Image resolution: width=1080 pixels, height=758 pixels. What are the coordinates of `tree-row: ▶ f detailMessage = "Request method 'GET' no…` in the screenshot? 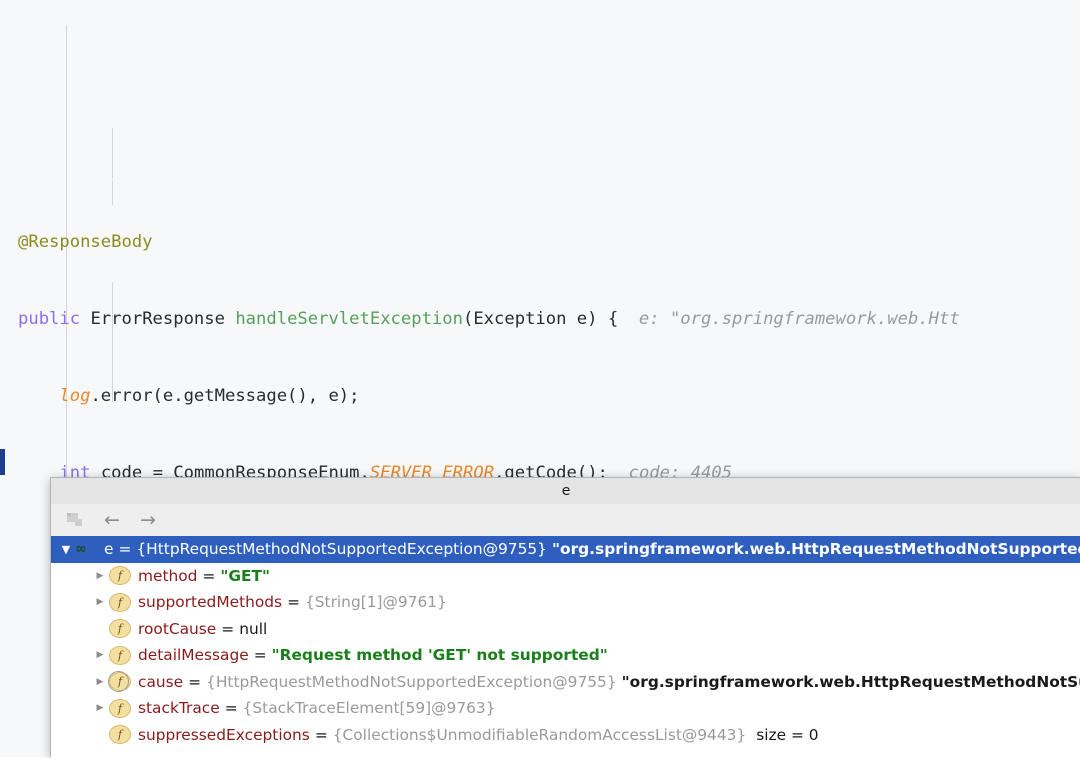 It's located at (565, 655).